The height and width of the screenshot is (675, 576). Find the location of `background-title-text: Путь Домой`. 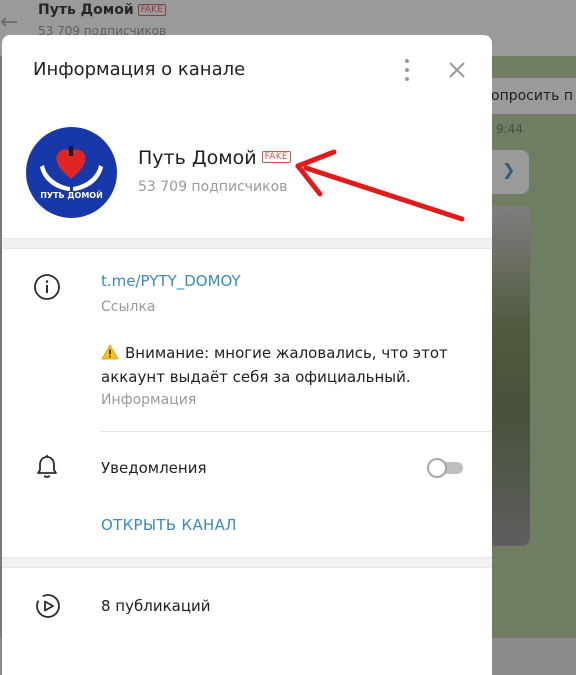

background-title-text: Путь Домой is located at coordinates (86, 10).